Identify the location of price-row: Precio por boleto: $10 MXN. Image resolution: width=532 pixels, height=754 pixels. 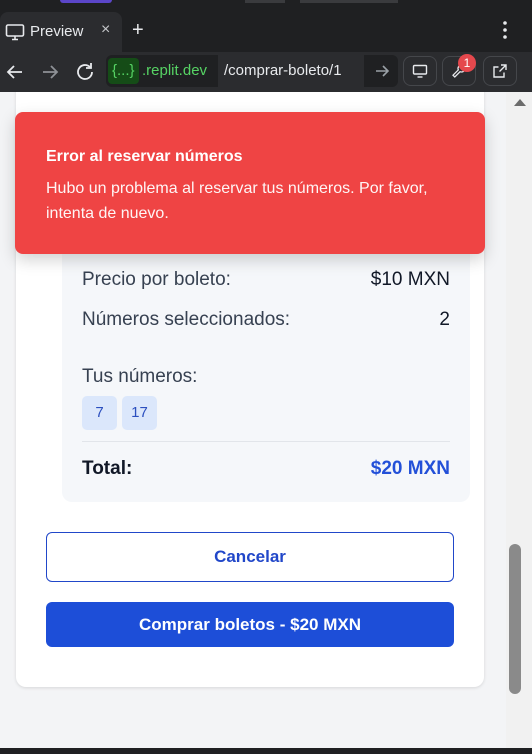
(266, 280).